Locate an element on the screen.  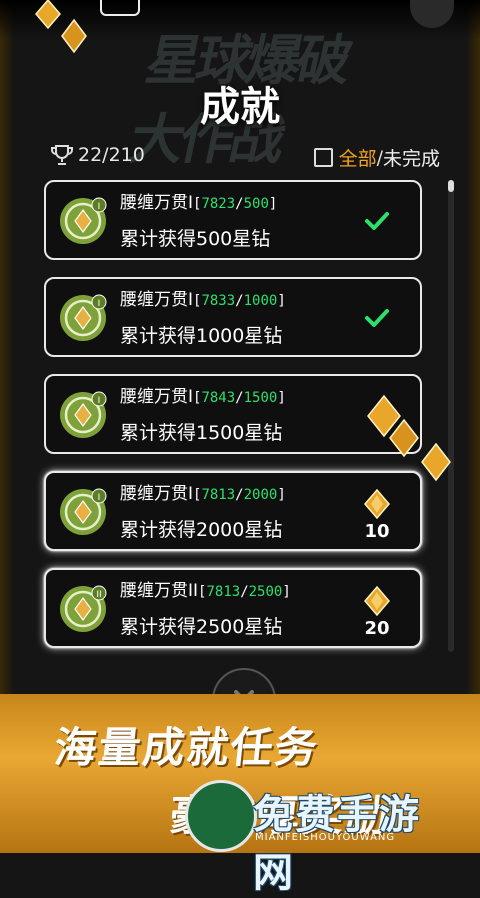
progress-target: 1500 is located at coordinates (260, 398).